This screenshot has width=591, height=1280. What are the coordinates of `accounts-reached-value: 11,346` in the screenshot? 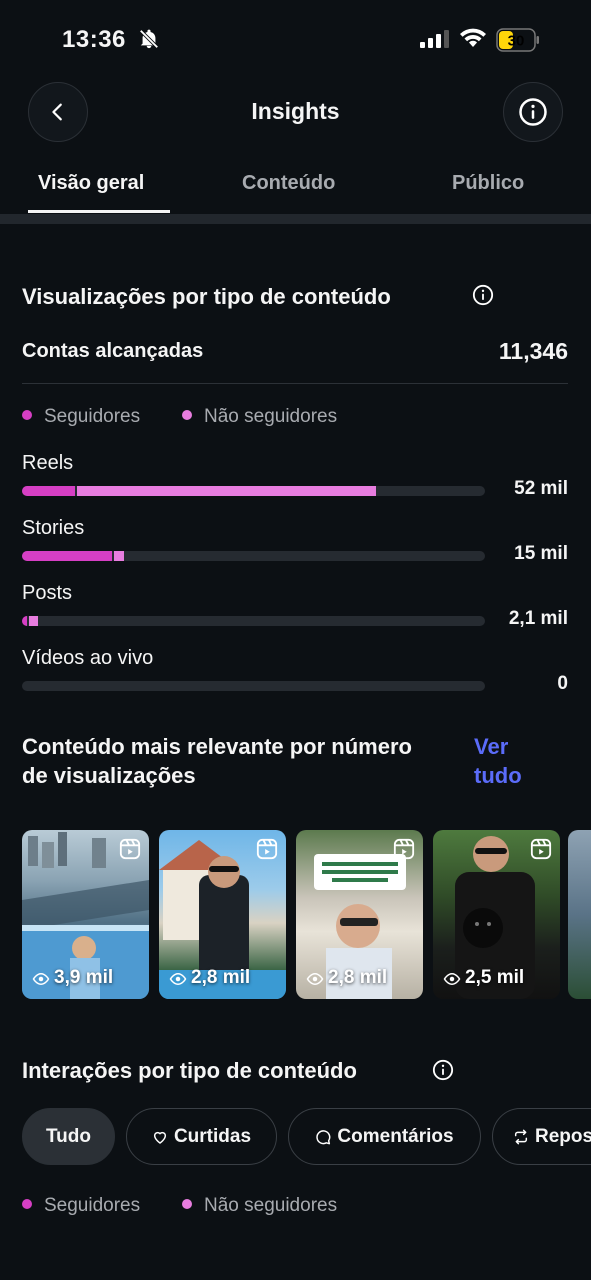 It's located at (533, 351).